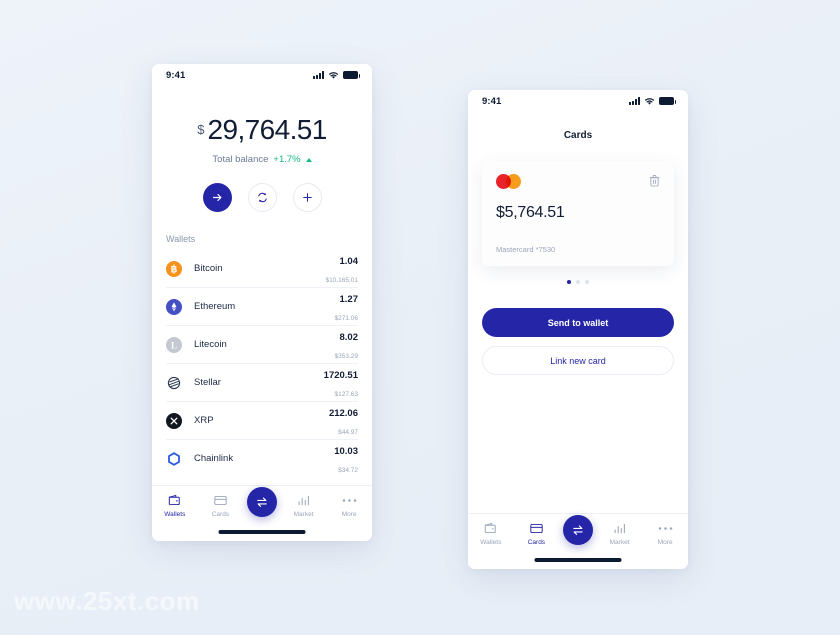  What do you see at coordinates (207, 382) in the screenshot?
I see `wallet-name: Stellar` at bounding box center [207, 382].